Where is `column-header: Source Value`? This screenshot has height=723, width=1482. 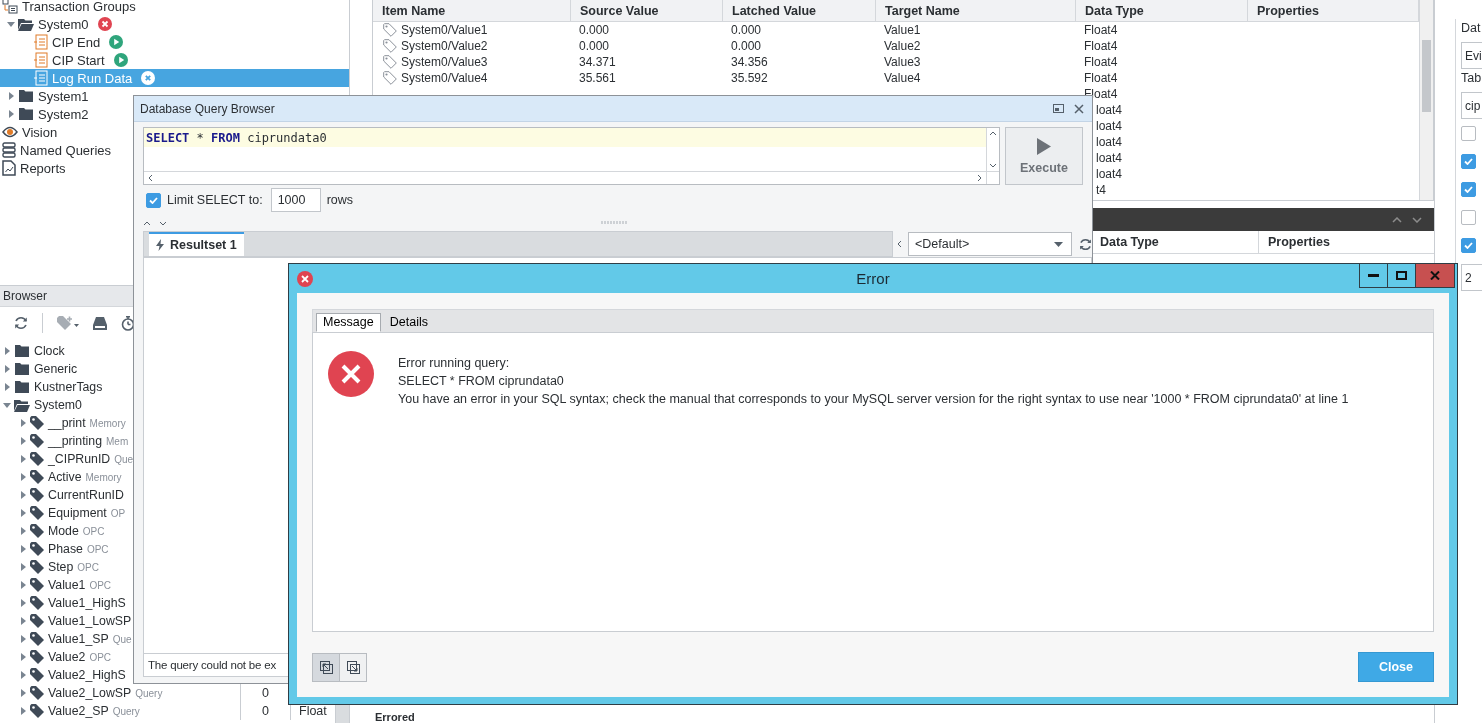 column-header: Source Value is located at coordinates (647, 10).